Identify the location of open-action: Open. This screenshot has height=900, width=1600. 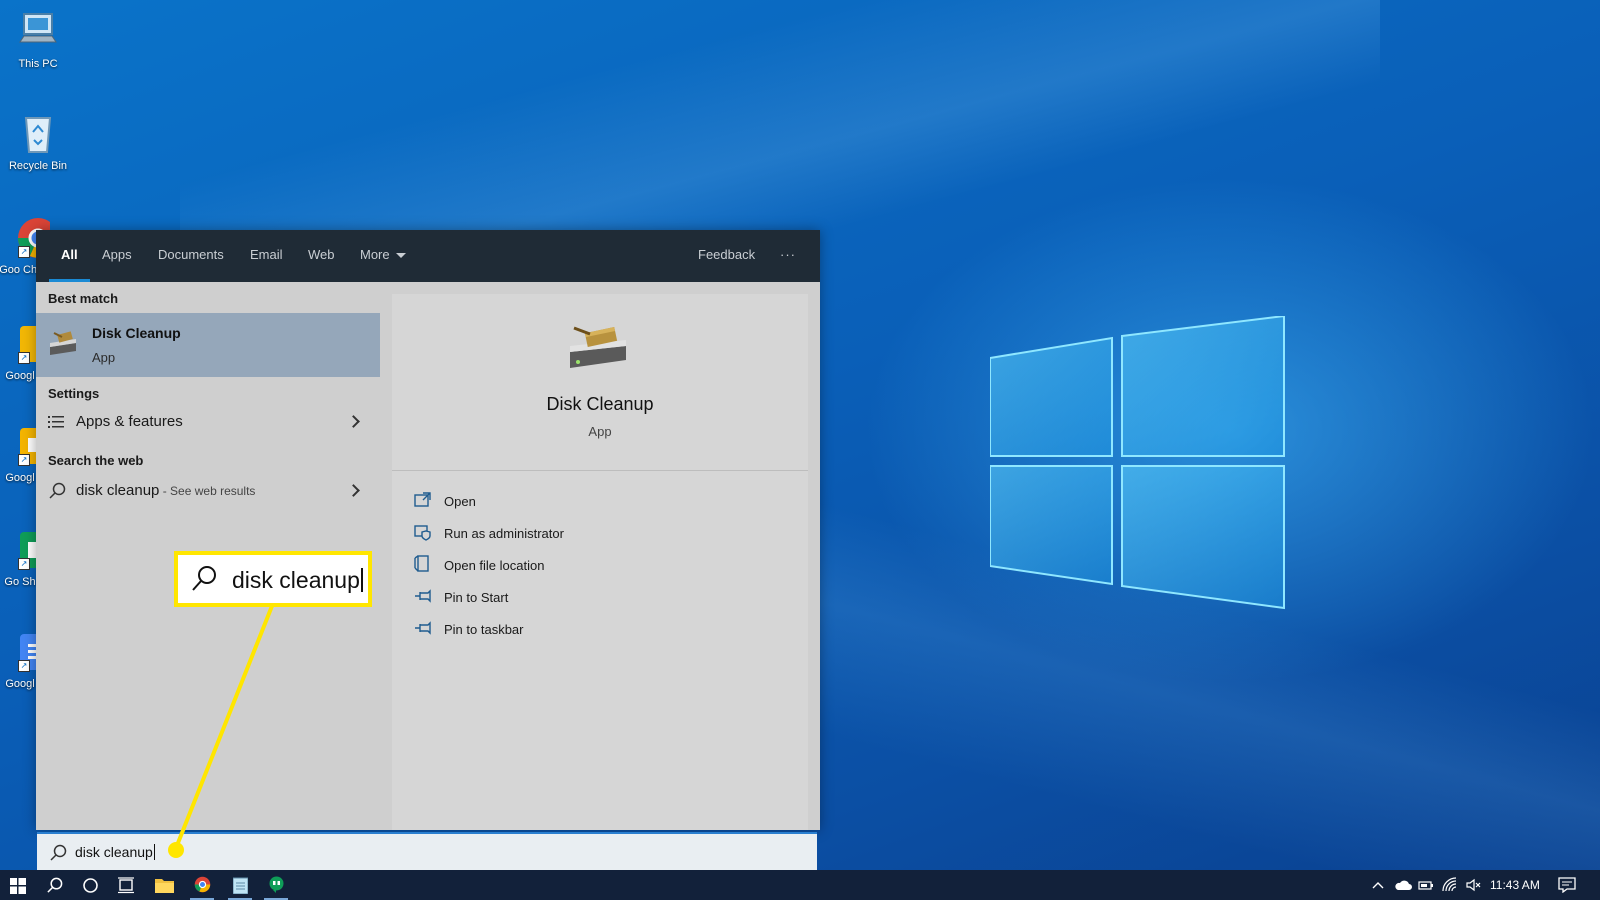
(564, 504).